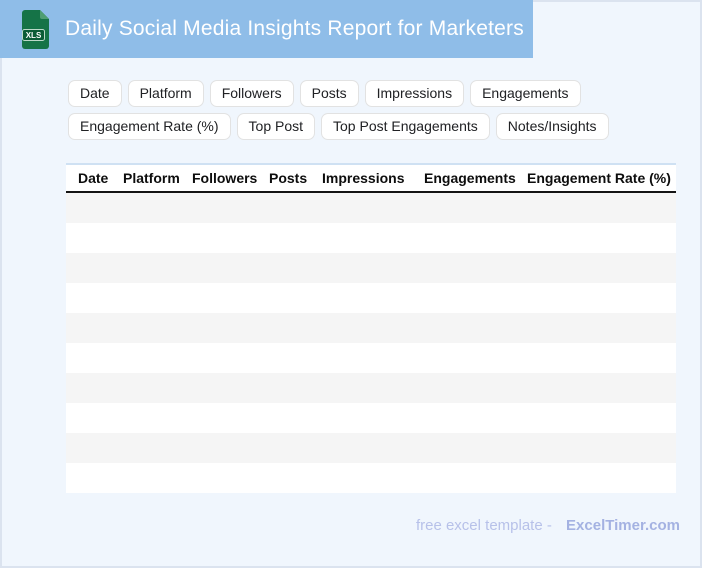 This screenshot has width=702, height=568. Describe the element at coordinates (405, 126) in the screenshot. I see `column-chip: Top Post Engagements` at that location.